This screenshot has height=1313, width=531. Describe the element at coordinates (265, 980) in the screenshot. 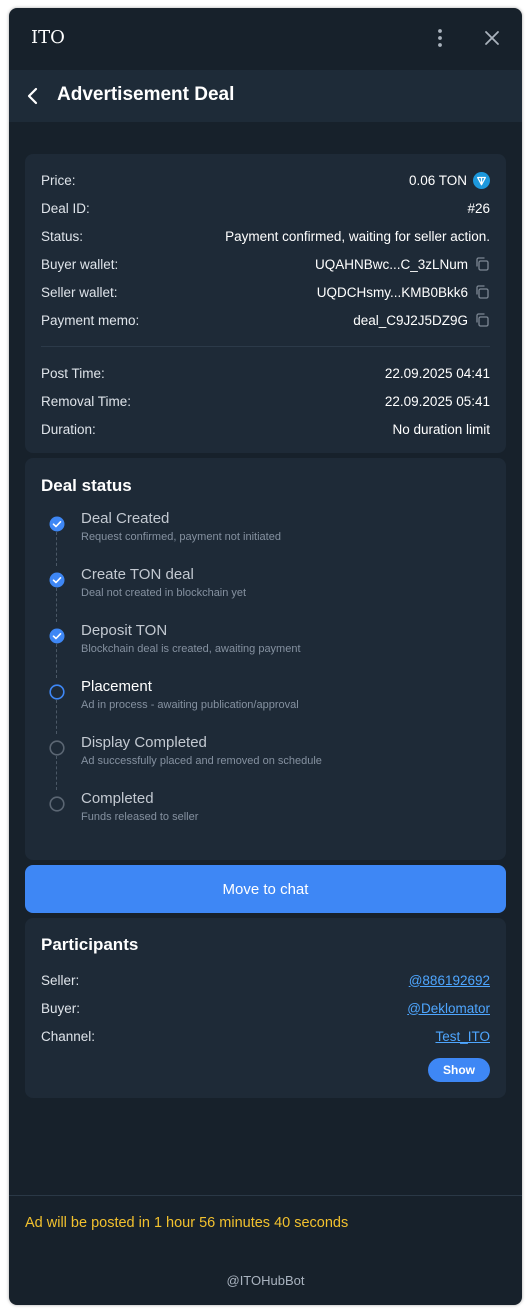

I see `seller-row: Seller: @886192692` at that location.